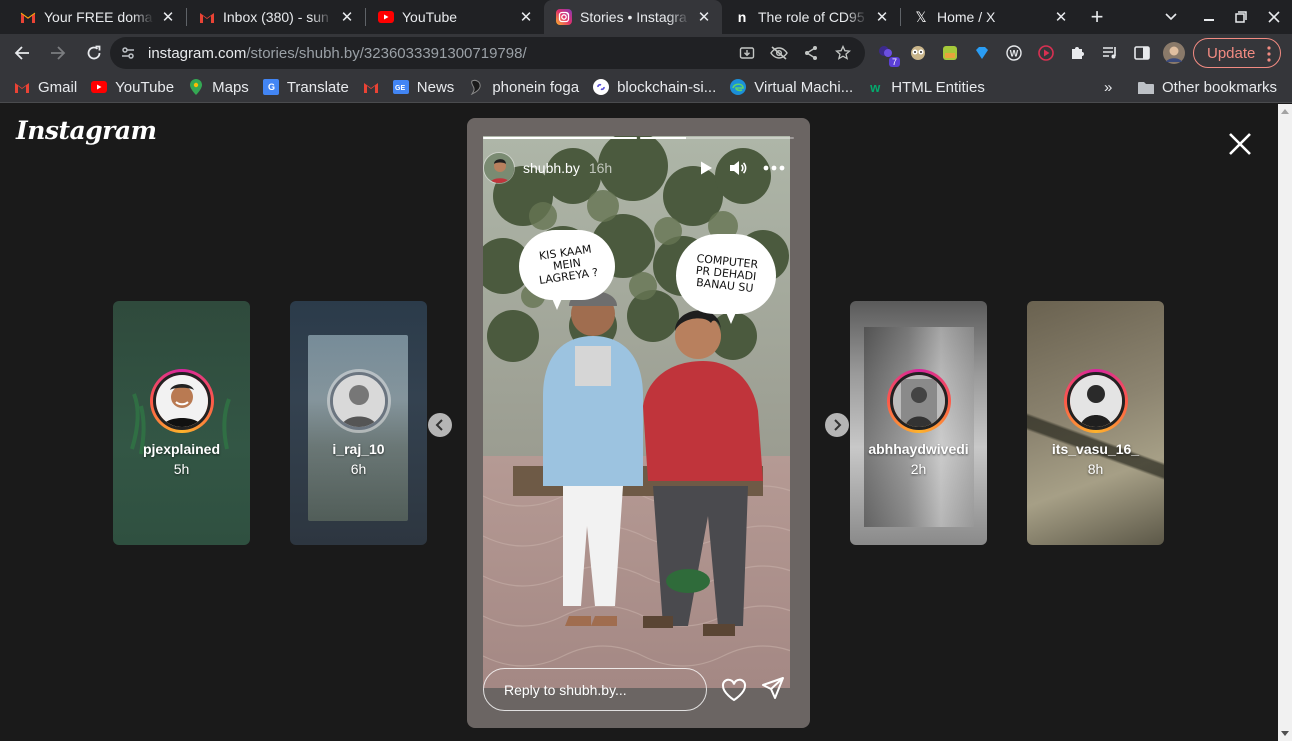 This screenshot has height=741, width=1292. What do you see at coordinates (1095, 469) in the screenshot?
I see `story-time: 8h` at bounding box center [1095, 469].